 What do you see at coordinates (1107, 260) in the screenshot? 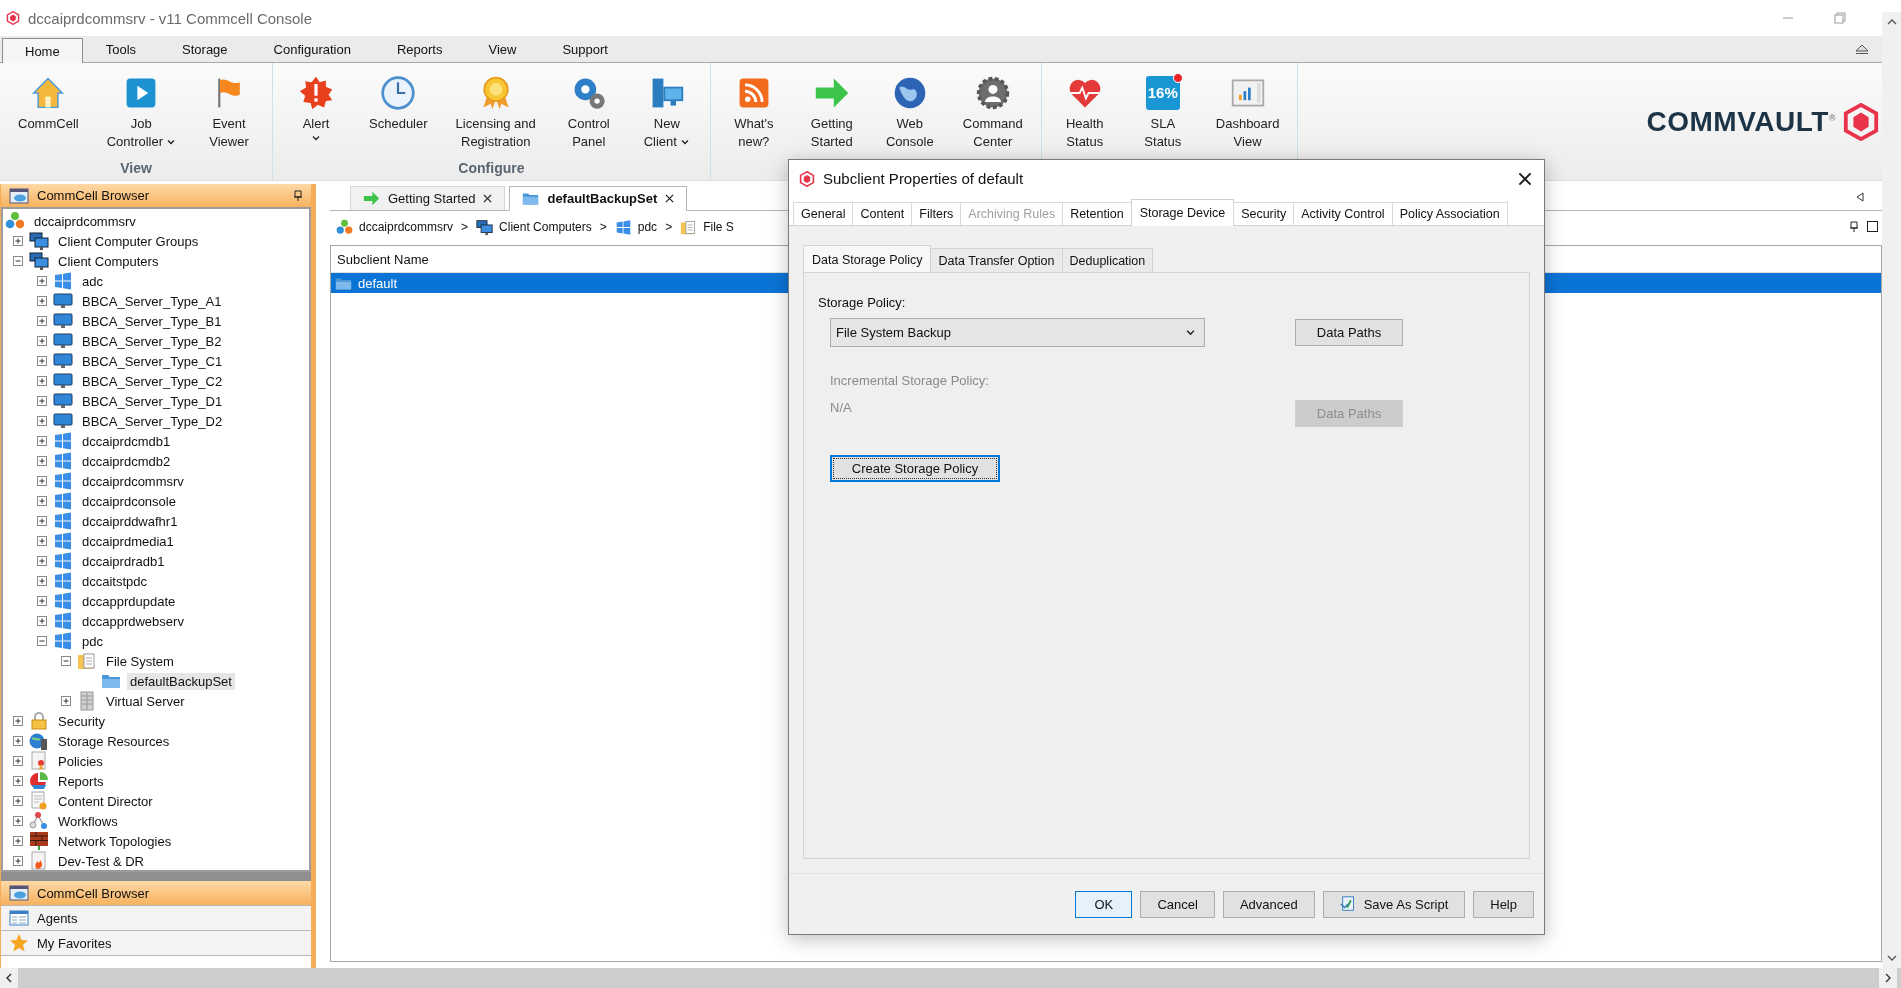
I see `sub-tab: Deduplication` at bounding box center [1107, 260].